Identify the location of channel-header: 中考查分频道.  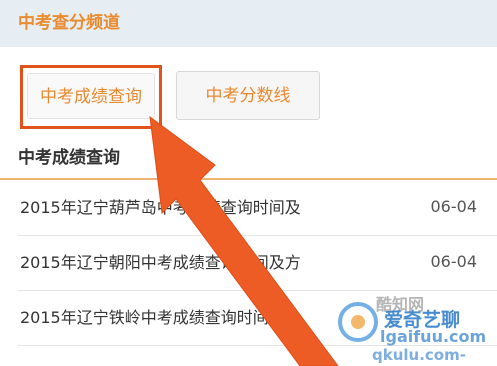
(248, 23).